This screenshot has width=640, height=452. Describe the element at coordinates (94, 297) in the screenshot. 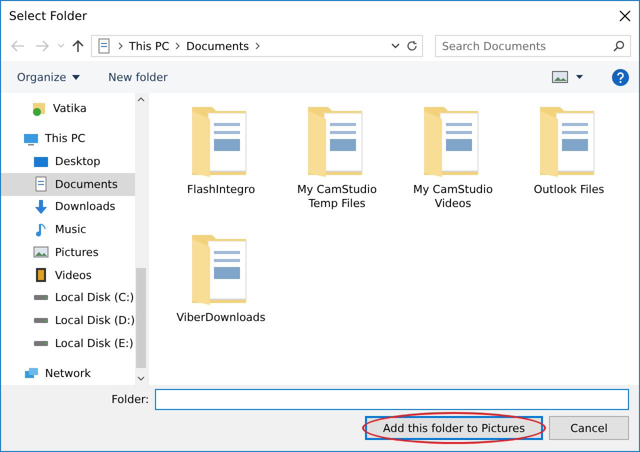

I see `sidebar-label: Local Disk (C:)` at that location.